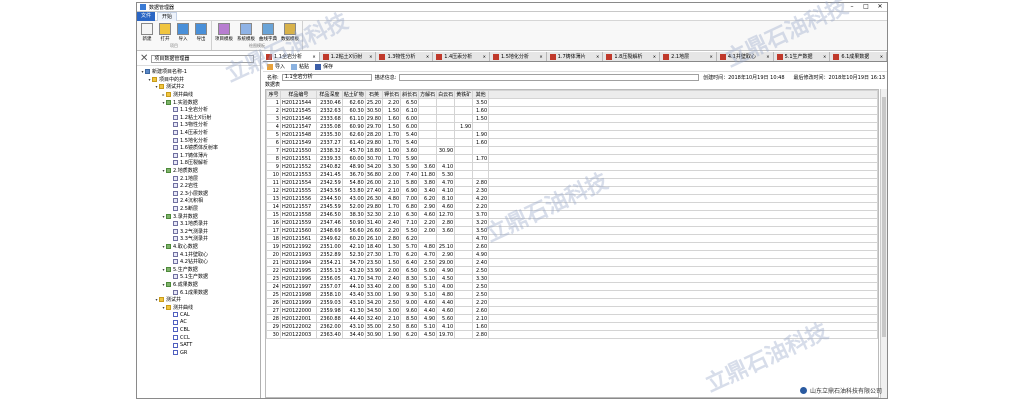 The width and height of the screenshot is (1024, 401). I want to click on table-cell: 29.80, so click(374, 206).